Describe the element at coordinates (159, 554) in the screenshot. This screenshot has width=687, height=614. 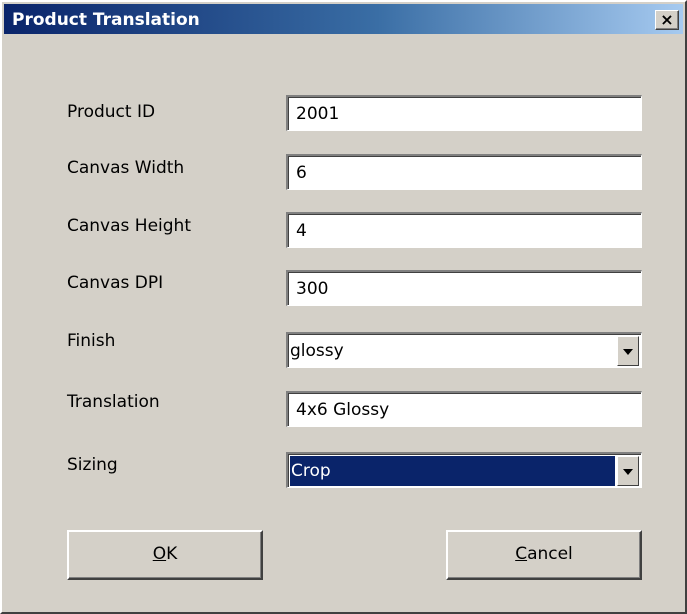
I see `ok-mnemonic: O` at that location.